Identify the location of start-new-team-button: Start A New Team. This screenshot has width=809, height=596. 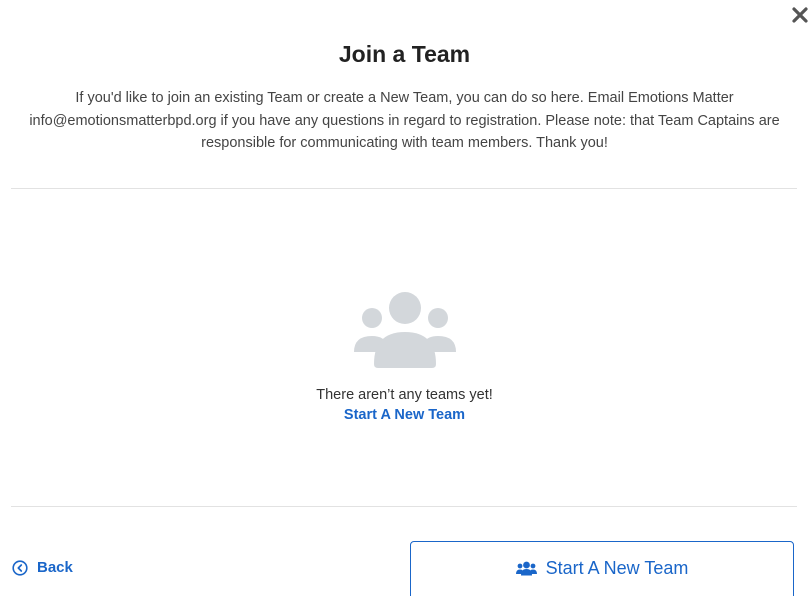
(602, 568).